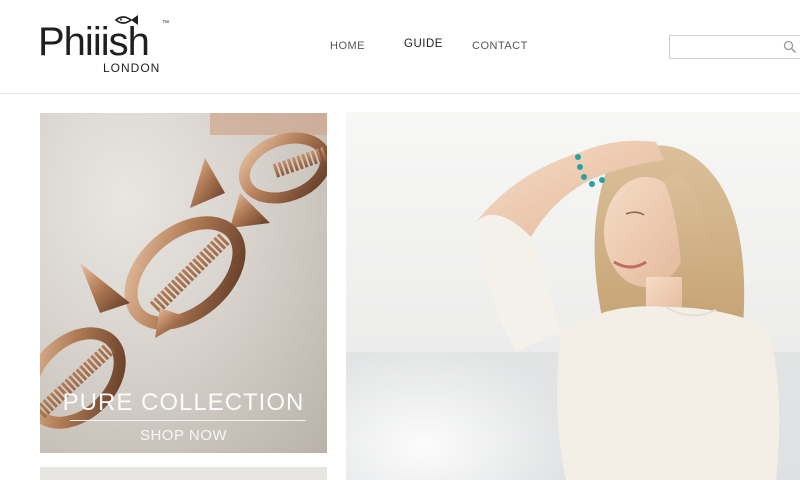  Describe the element at coordinates (500, 46) in the screenshot. I see `nav-contact-link: CONTACT` at that location.